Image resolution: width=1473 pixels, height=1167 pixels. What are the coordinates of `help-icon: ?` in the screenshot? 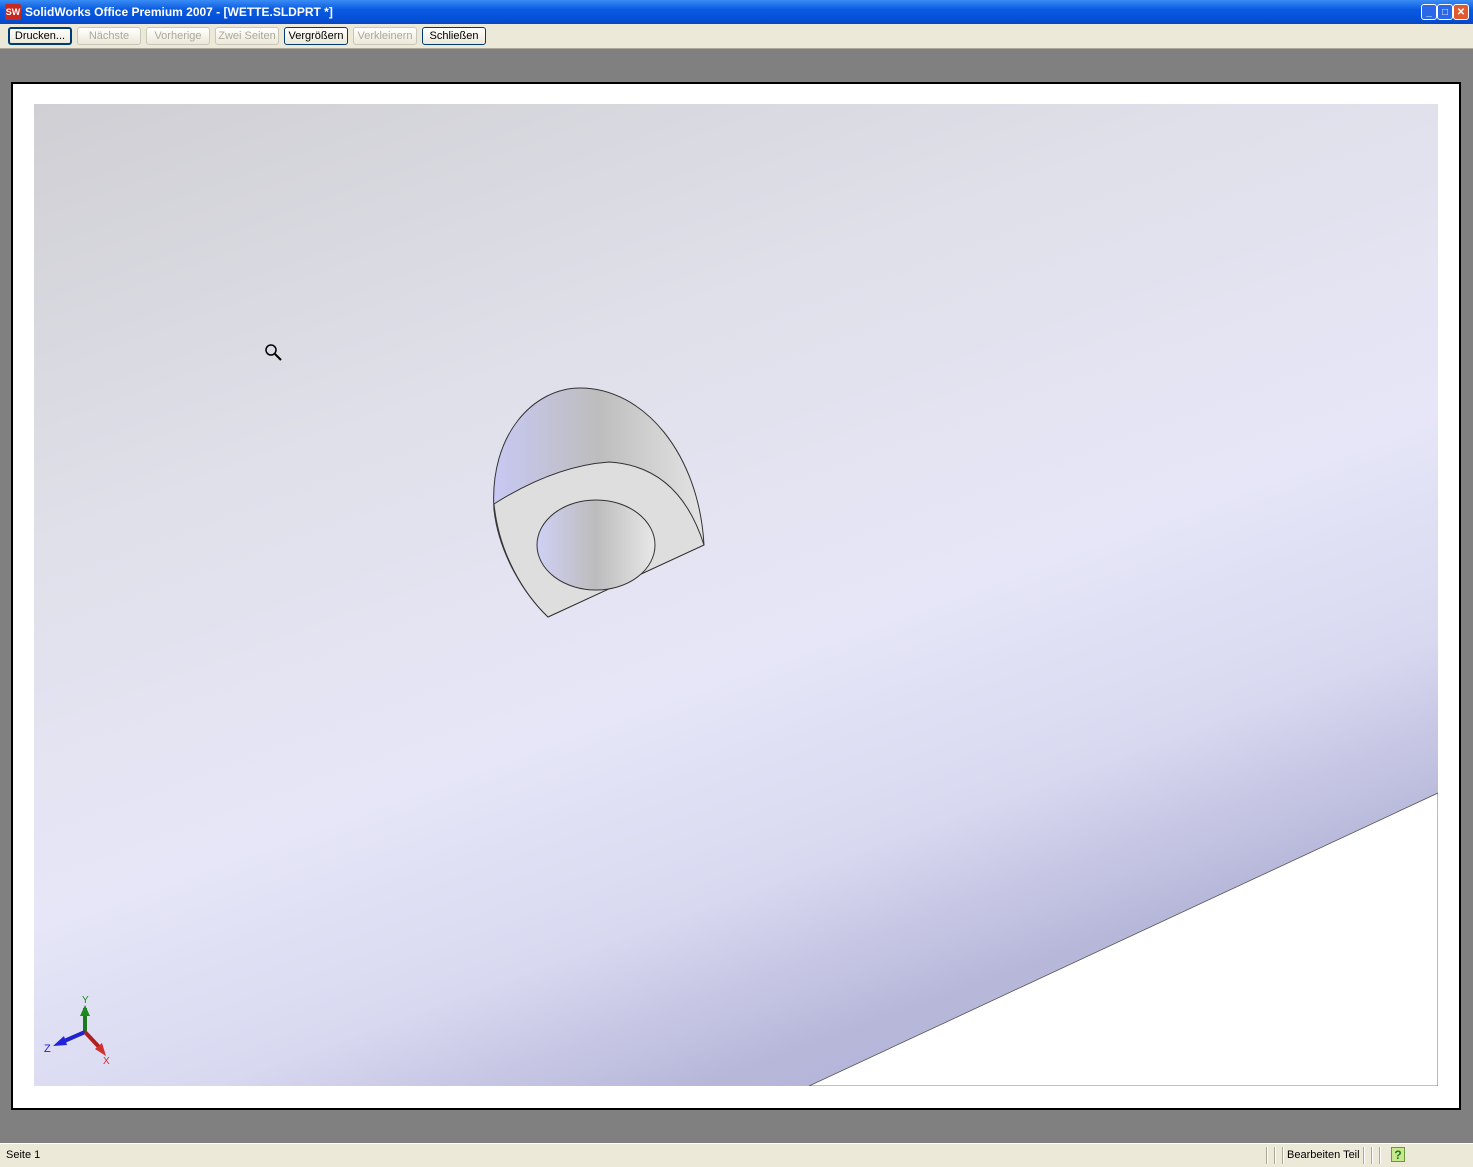 It's located at (1398, 1154).